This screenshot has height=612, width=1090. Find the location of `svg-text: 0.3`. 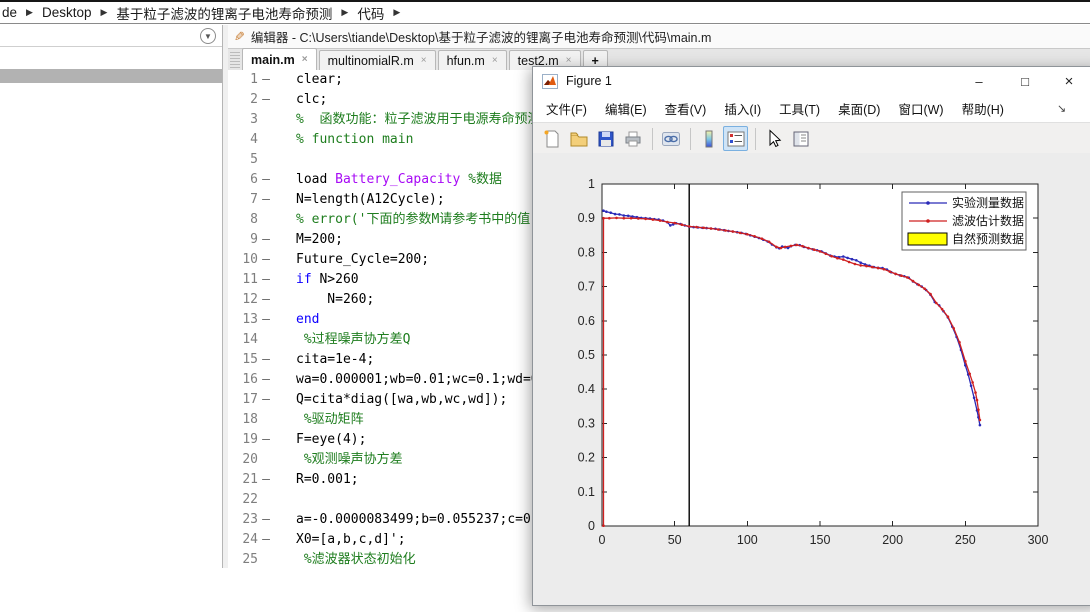

svg-text: 0.3 is located at coordinates (586, 423).